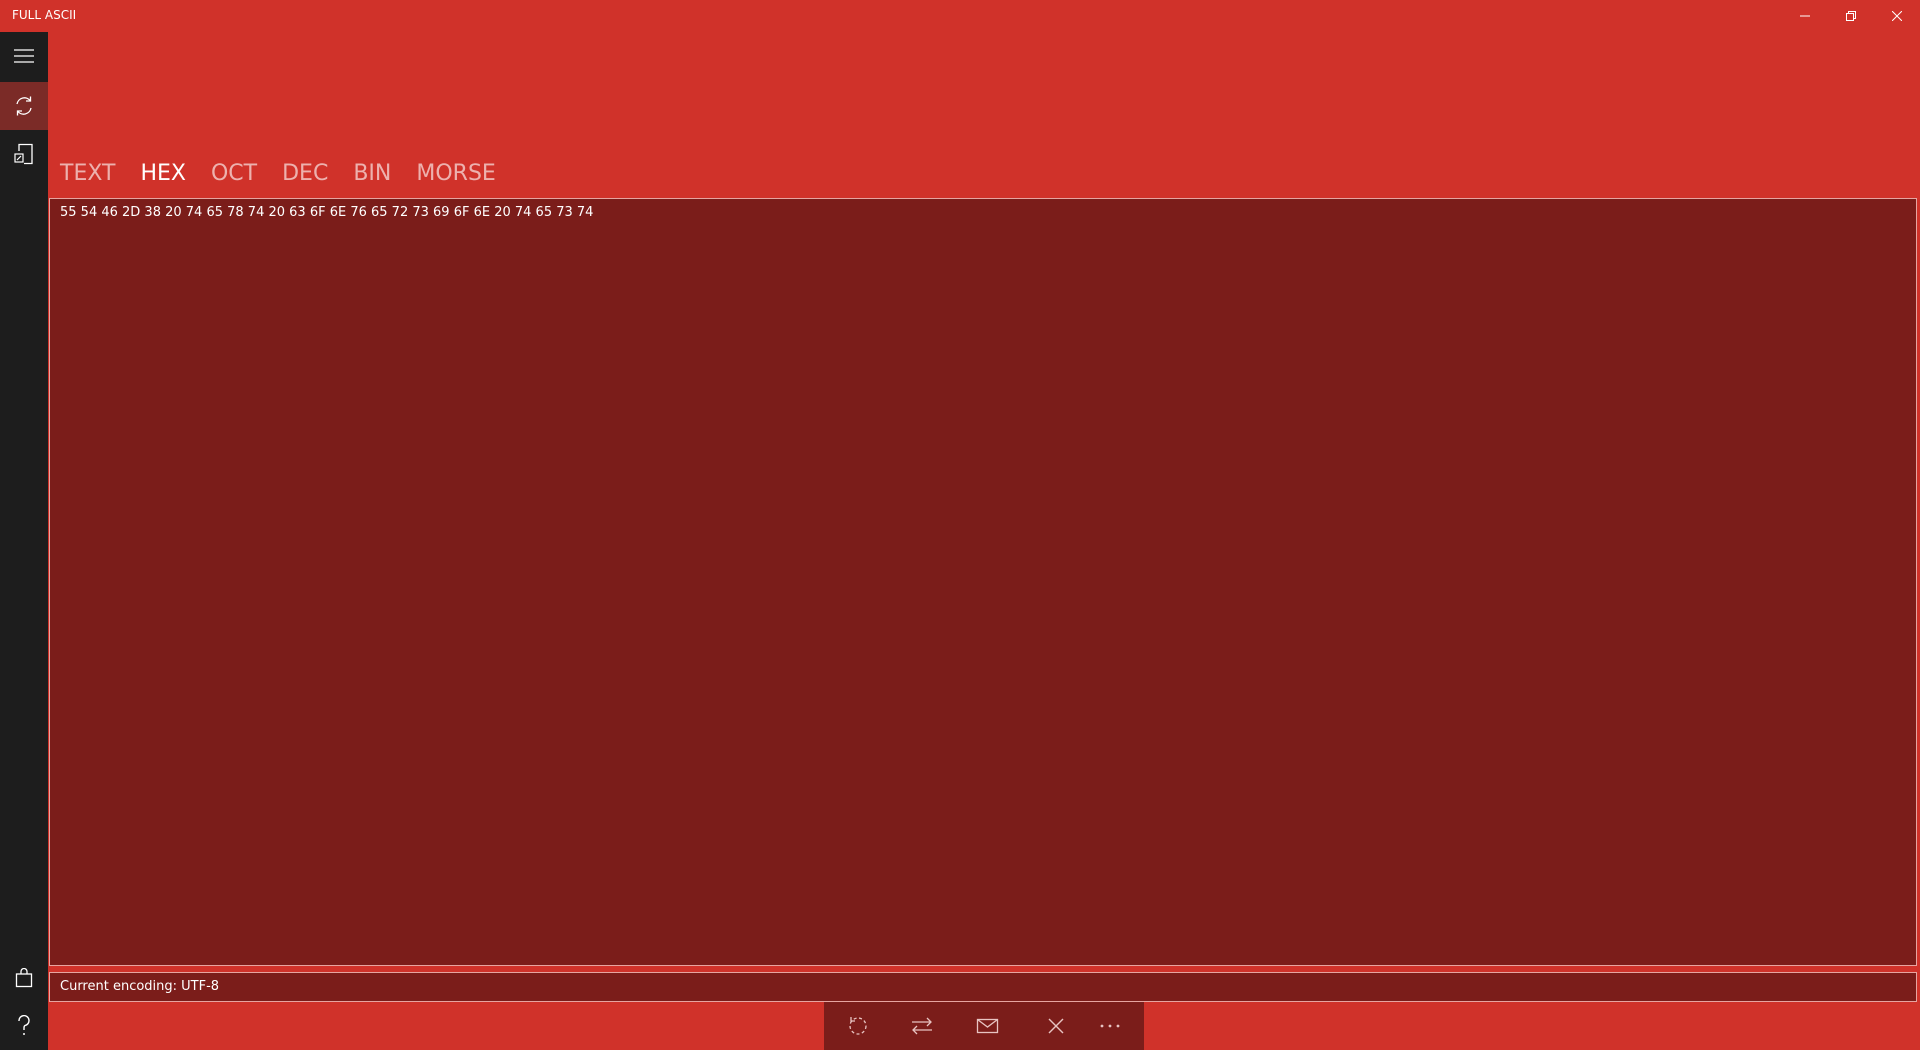 The height and width of the screenshot is (1050, 1920). I want to click on swap-arrows-icon, so click(922, 1026).